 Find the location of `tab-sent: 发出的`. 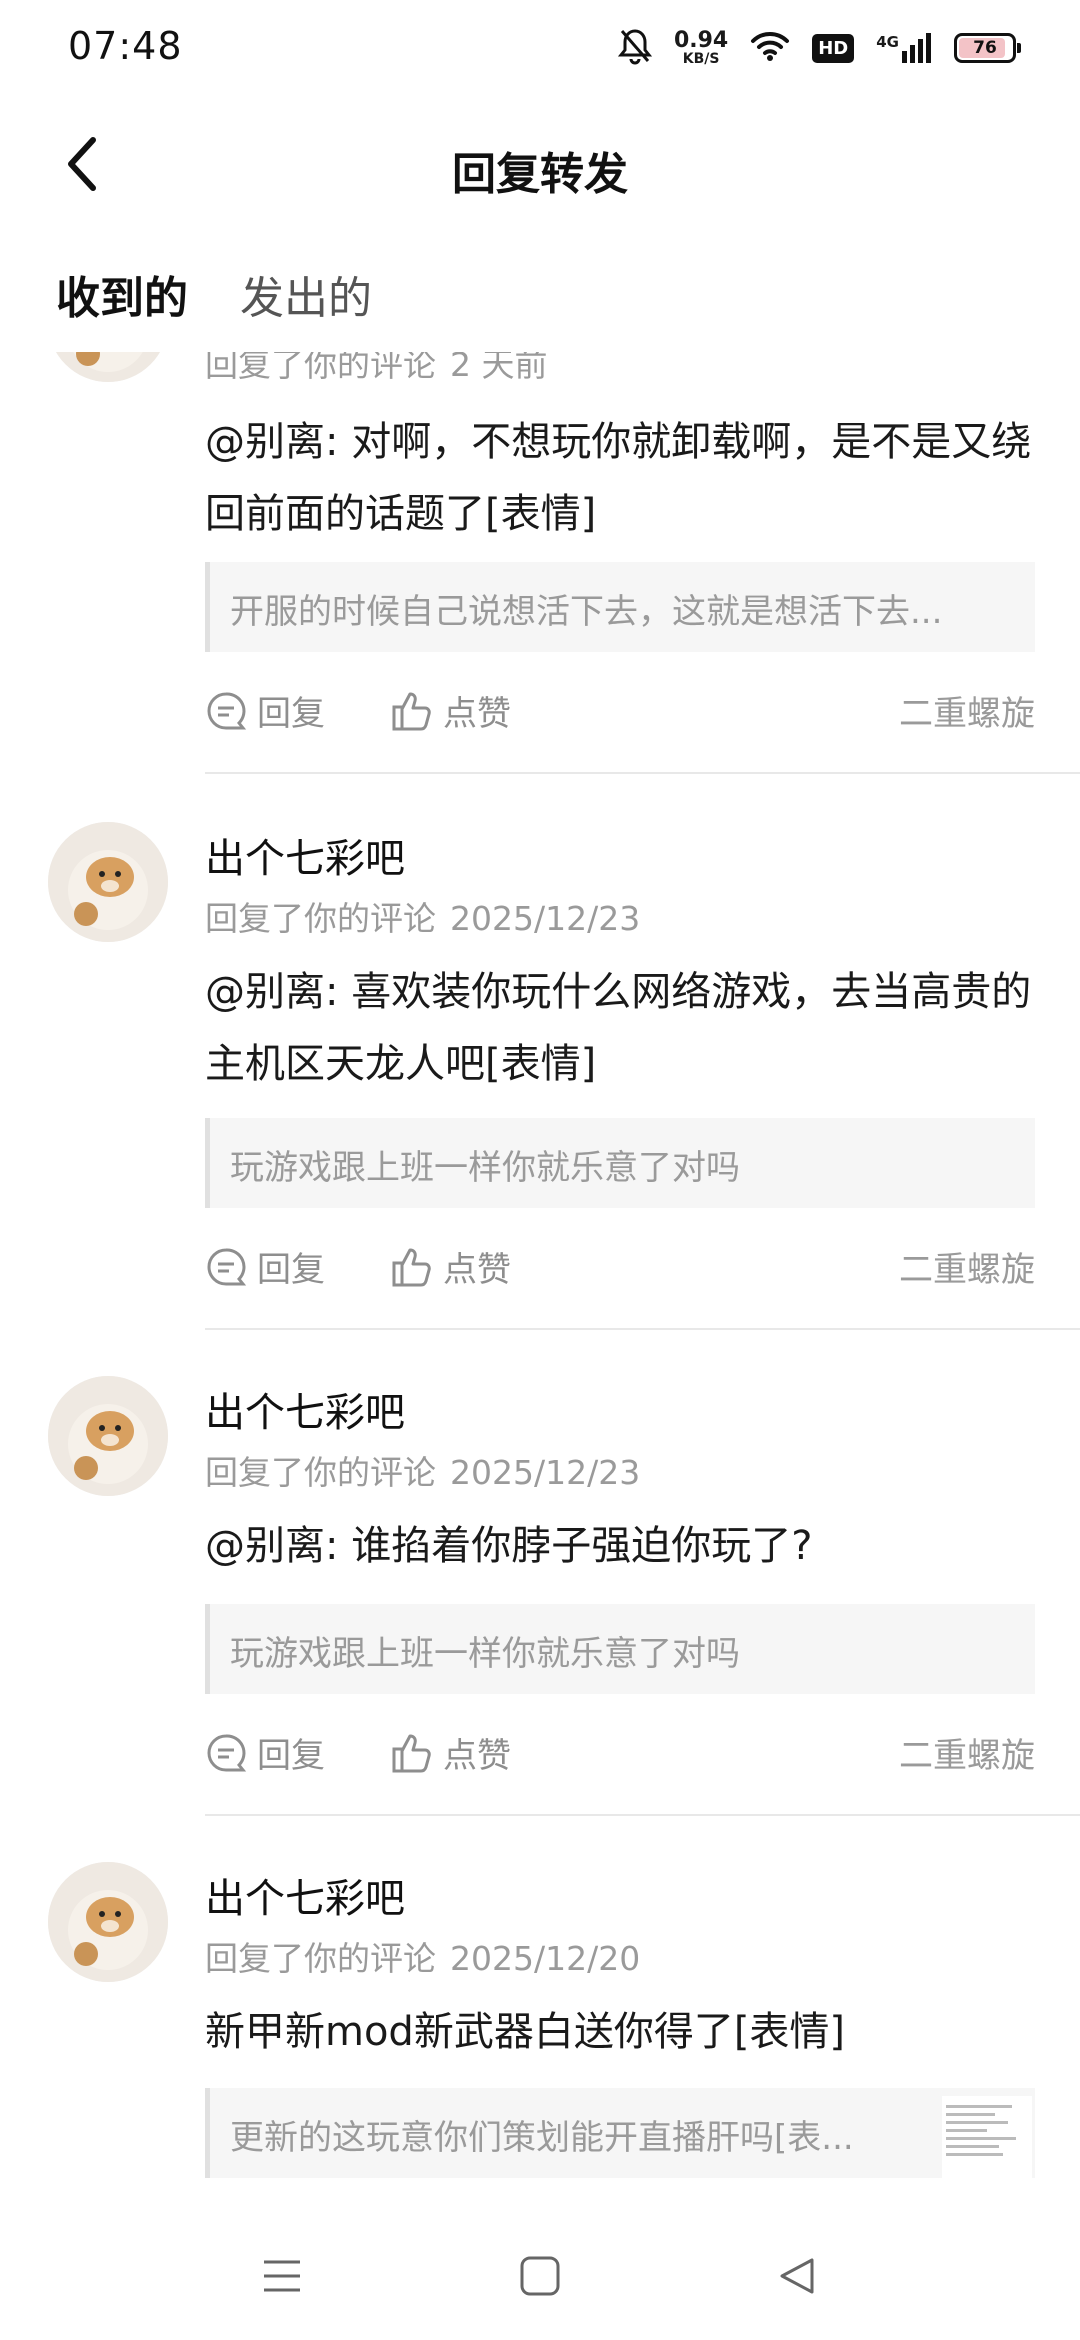

tab-sent: 发出的 is located at coordinates (306, 294).